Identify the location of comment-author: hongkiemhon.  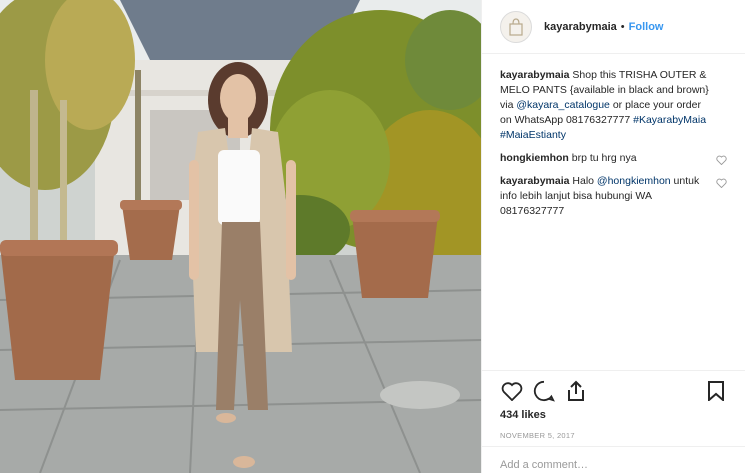
(534, 158).